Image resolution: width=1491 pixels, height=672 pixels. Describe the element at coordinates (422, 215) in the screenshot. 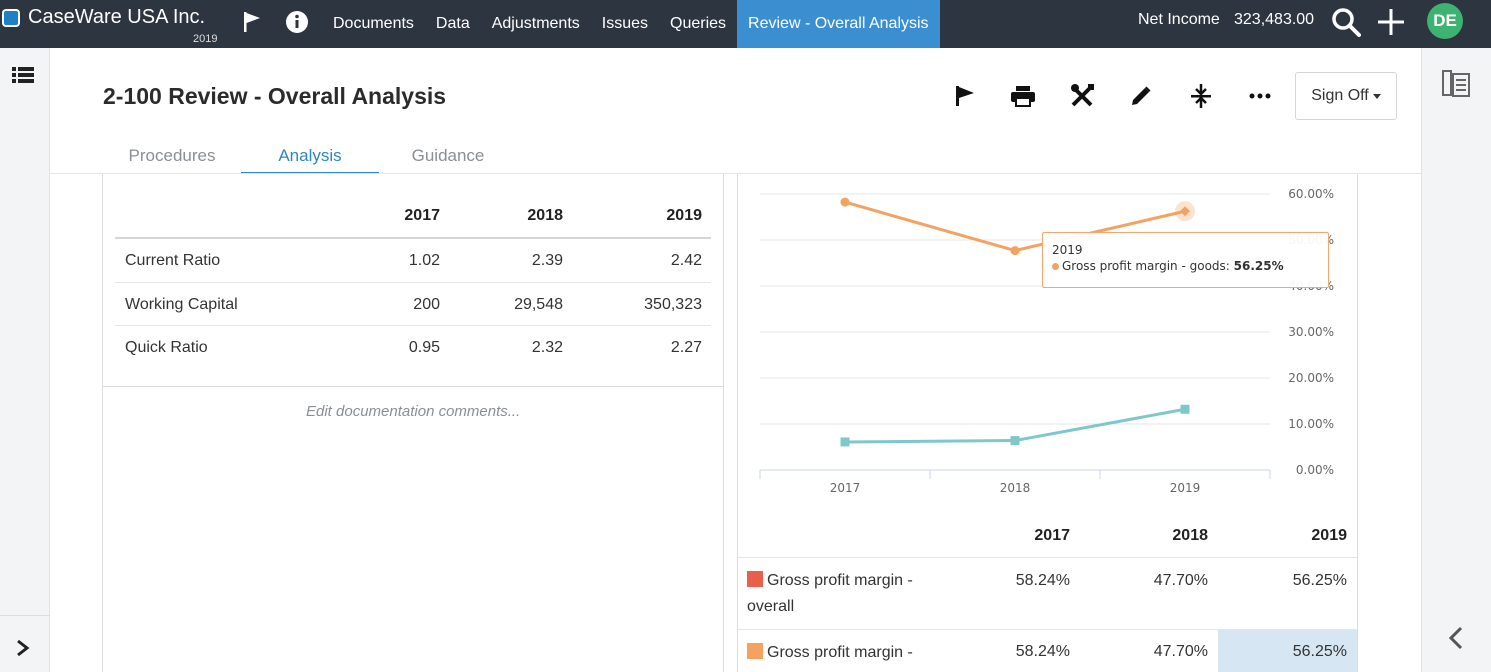

I see `ratio-col-2017: 2017` at that location.